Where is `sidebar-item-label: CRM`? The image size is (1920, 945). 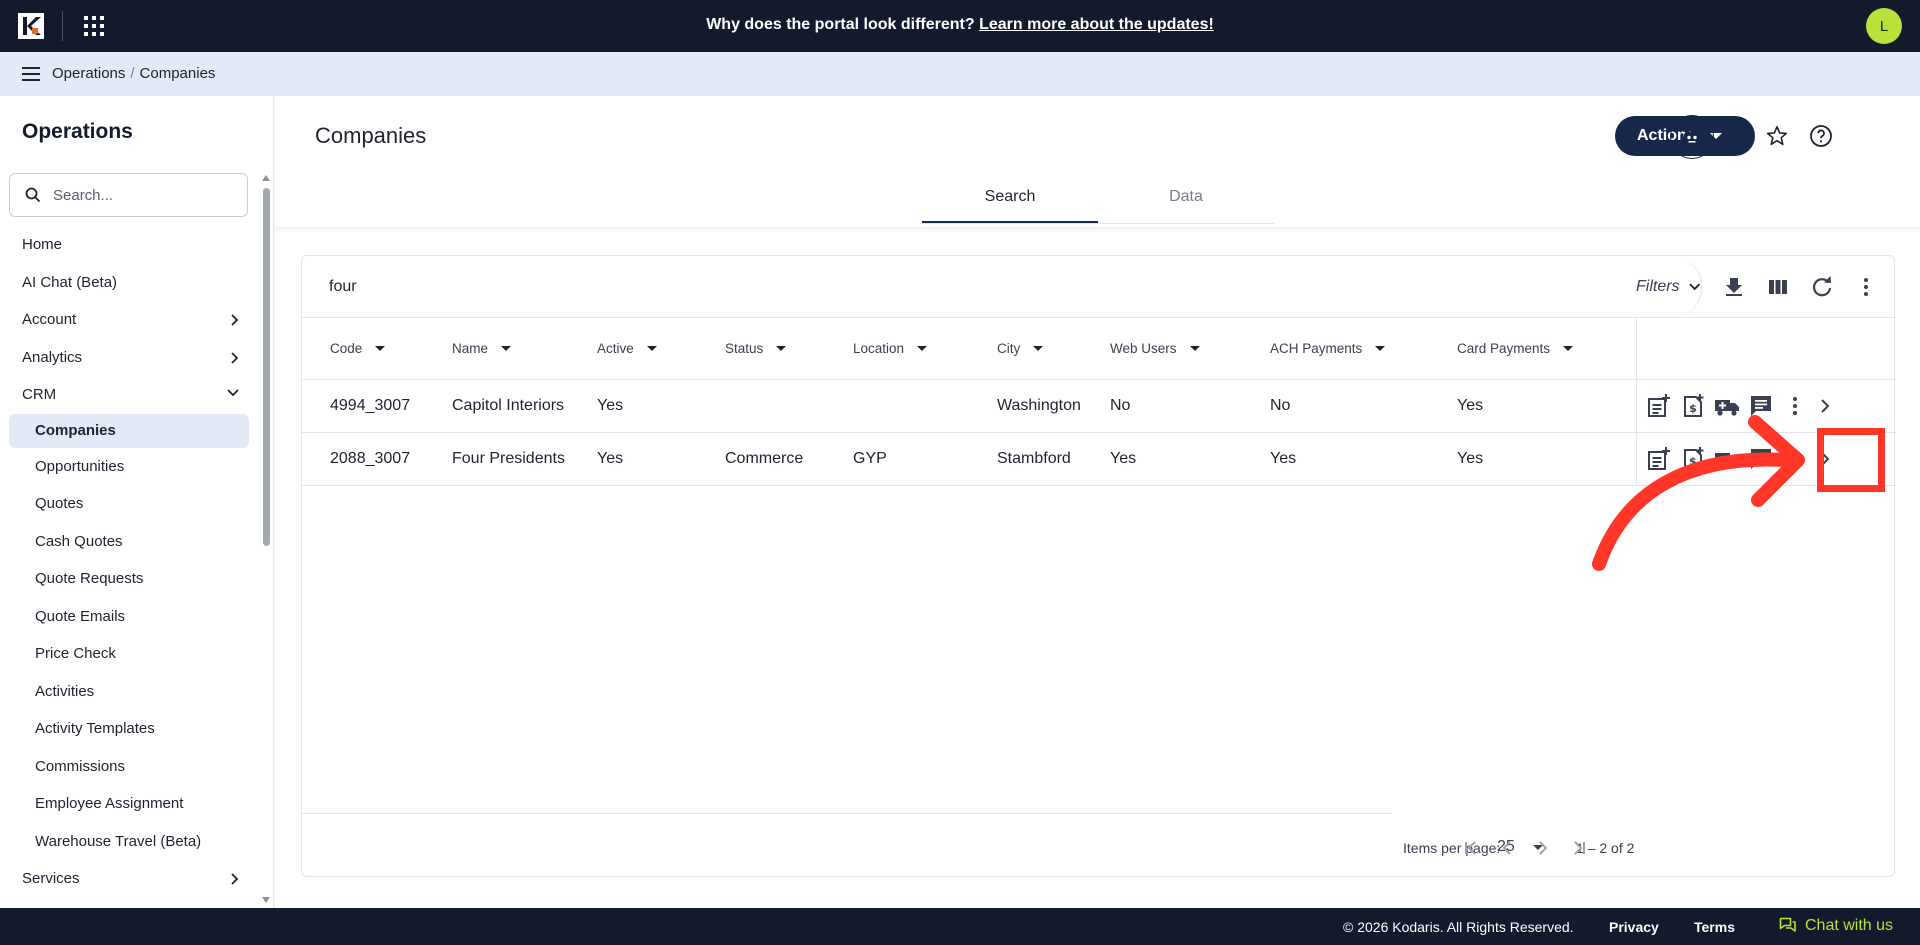
sidebar-item-label: CRM is located at coordinates (39, 395).